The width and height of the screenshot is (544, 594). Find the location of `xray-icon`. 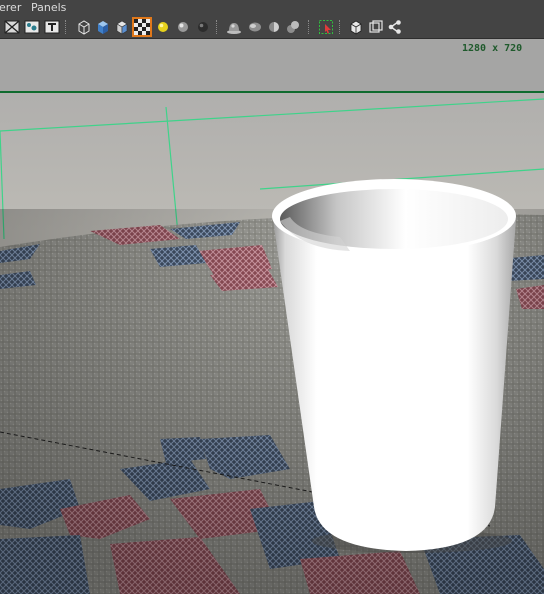

xray-icon is located at coordinates (32, 27).